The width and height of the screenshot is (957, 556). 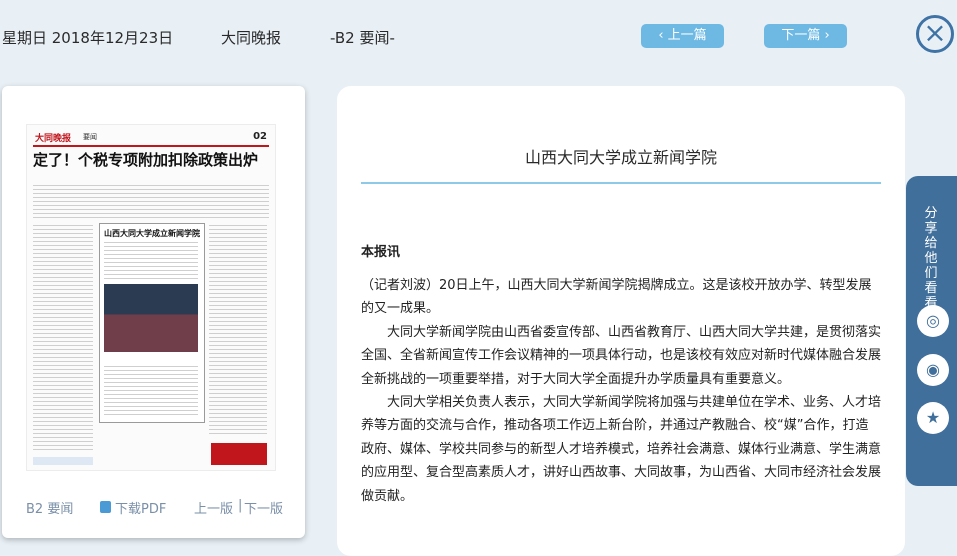 What do you see at coordinates (362, 38) in the screenshot?
I see `section-label: -B2 要闻-` at bounding box center [362, 38].